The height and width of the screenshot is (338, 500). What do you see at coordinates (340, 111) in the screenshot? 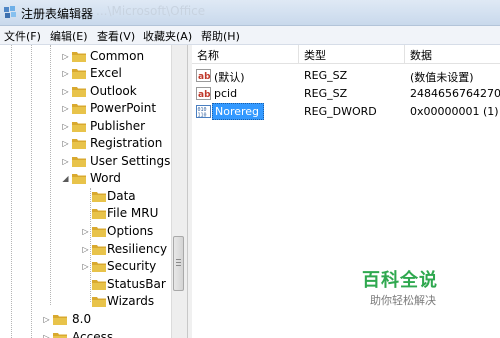
I see `value-type: REG_DWORD` at bounding box center [340, 111].